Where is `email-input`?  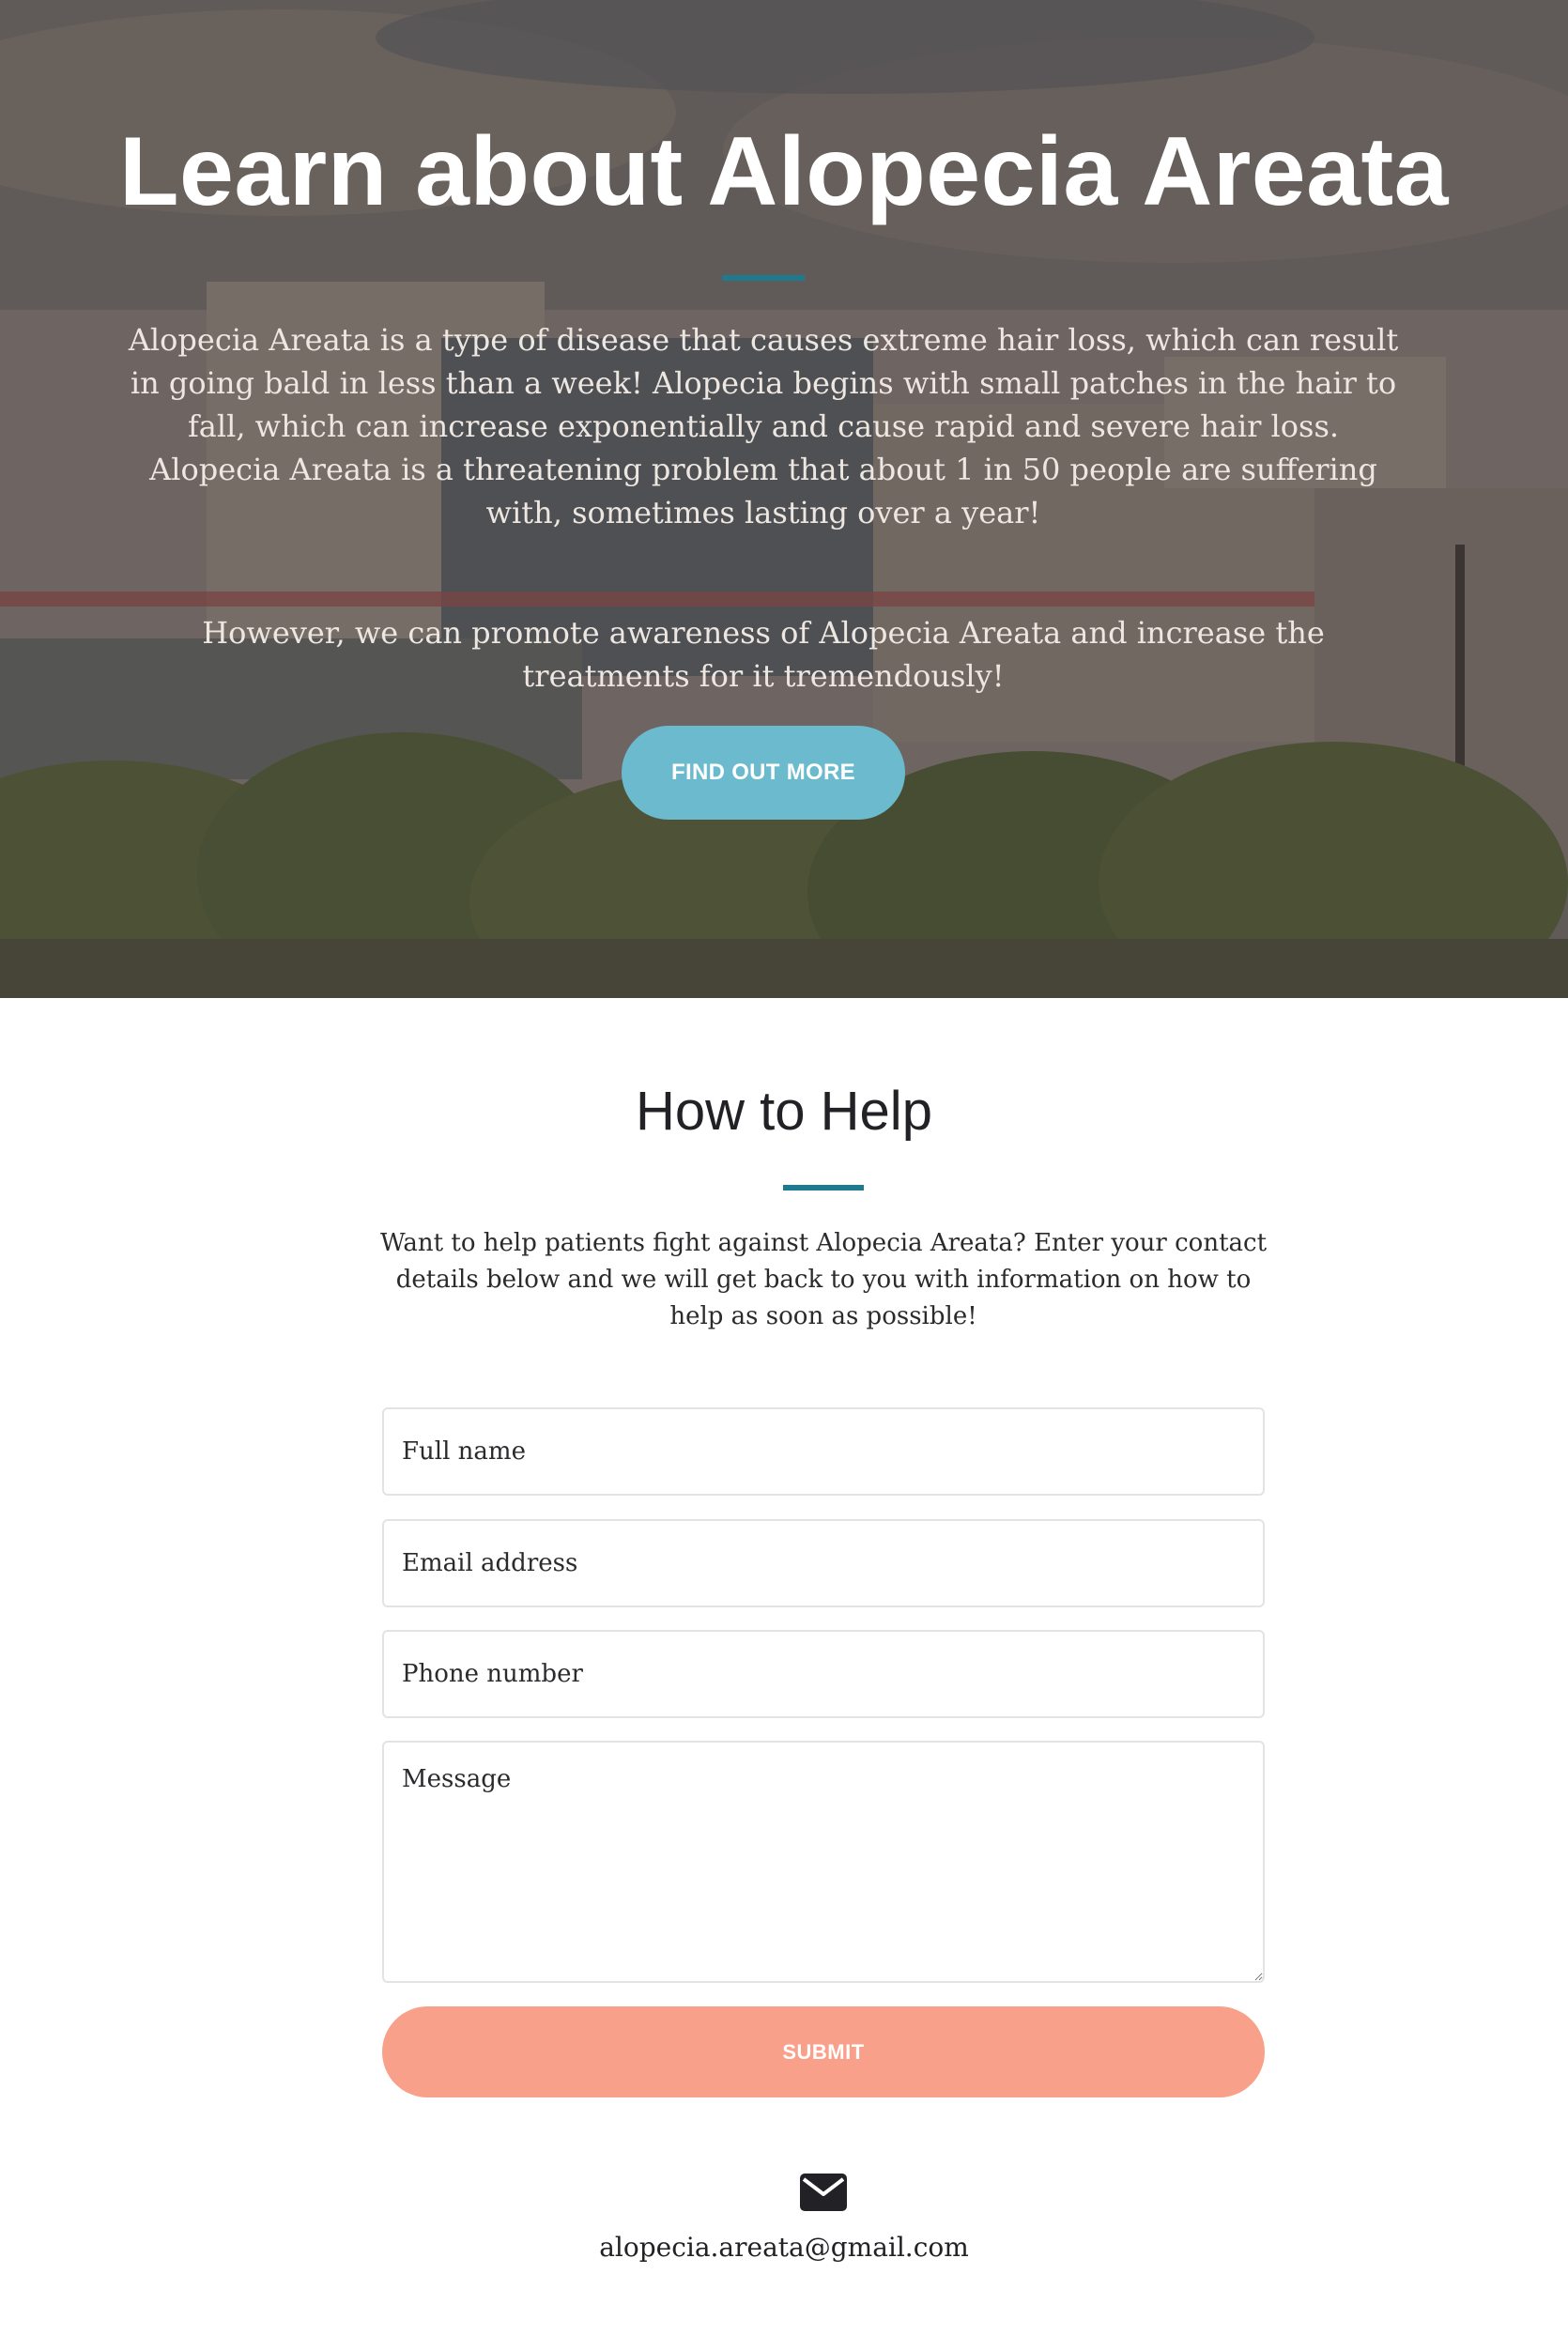 email-input is located at coordinates (824, 1563).